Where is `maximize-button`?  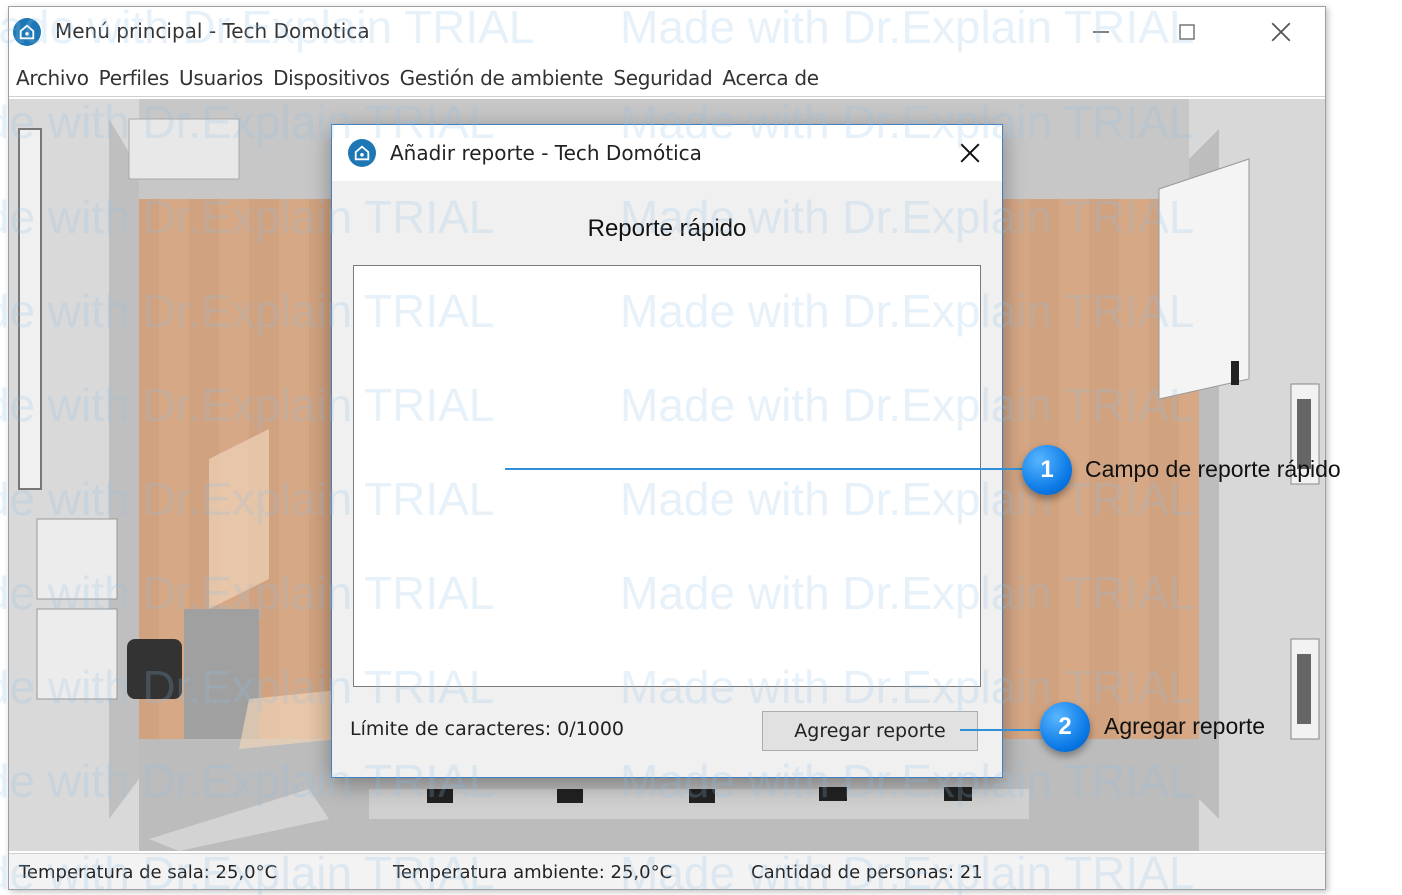 maximize-button is located at coordinates (1187, 32).